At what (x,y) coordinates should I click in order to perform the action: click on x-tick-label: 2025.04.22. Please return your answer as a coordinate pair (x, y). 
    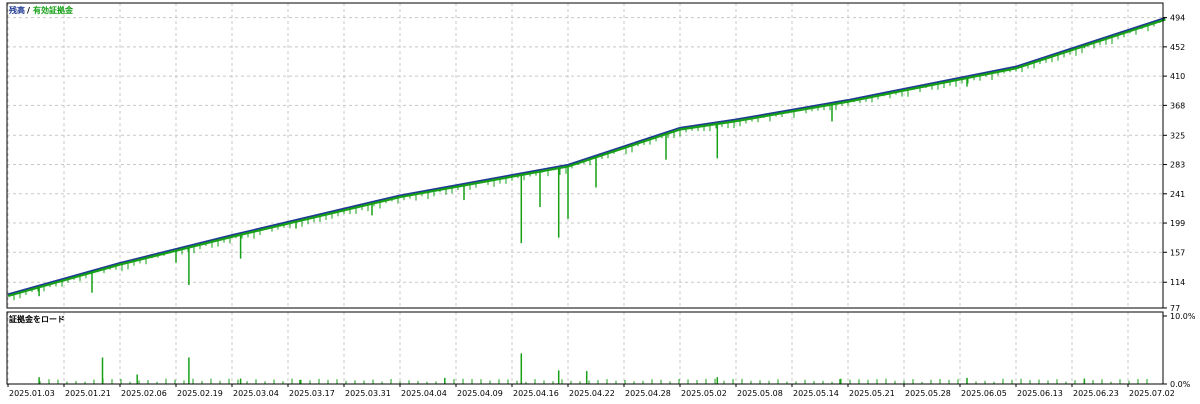
    Looking at the image, I should click on (592, 393).